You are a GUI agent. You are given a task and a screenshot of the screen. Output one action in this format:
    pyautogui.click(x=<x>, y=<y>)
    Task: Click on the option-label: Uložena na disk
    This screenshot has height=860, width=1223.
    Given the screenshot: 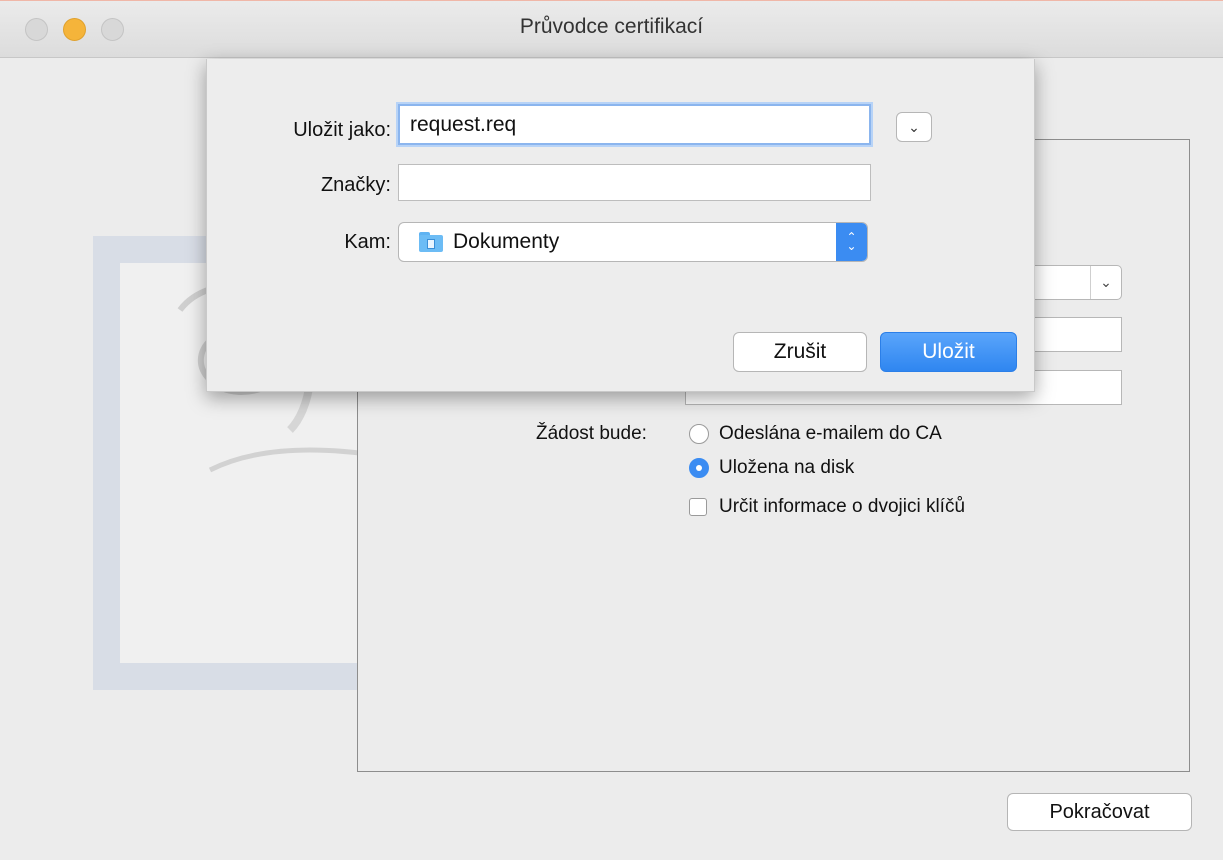 What is the action you would take?
    pyautogui.click(x=787, y=467)
    